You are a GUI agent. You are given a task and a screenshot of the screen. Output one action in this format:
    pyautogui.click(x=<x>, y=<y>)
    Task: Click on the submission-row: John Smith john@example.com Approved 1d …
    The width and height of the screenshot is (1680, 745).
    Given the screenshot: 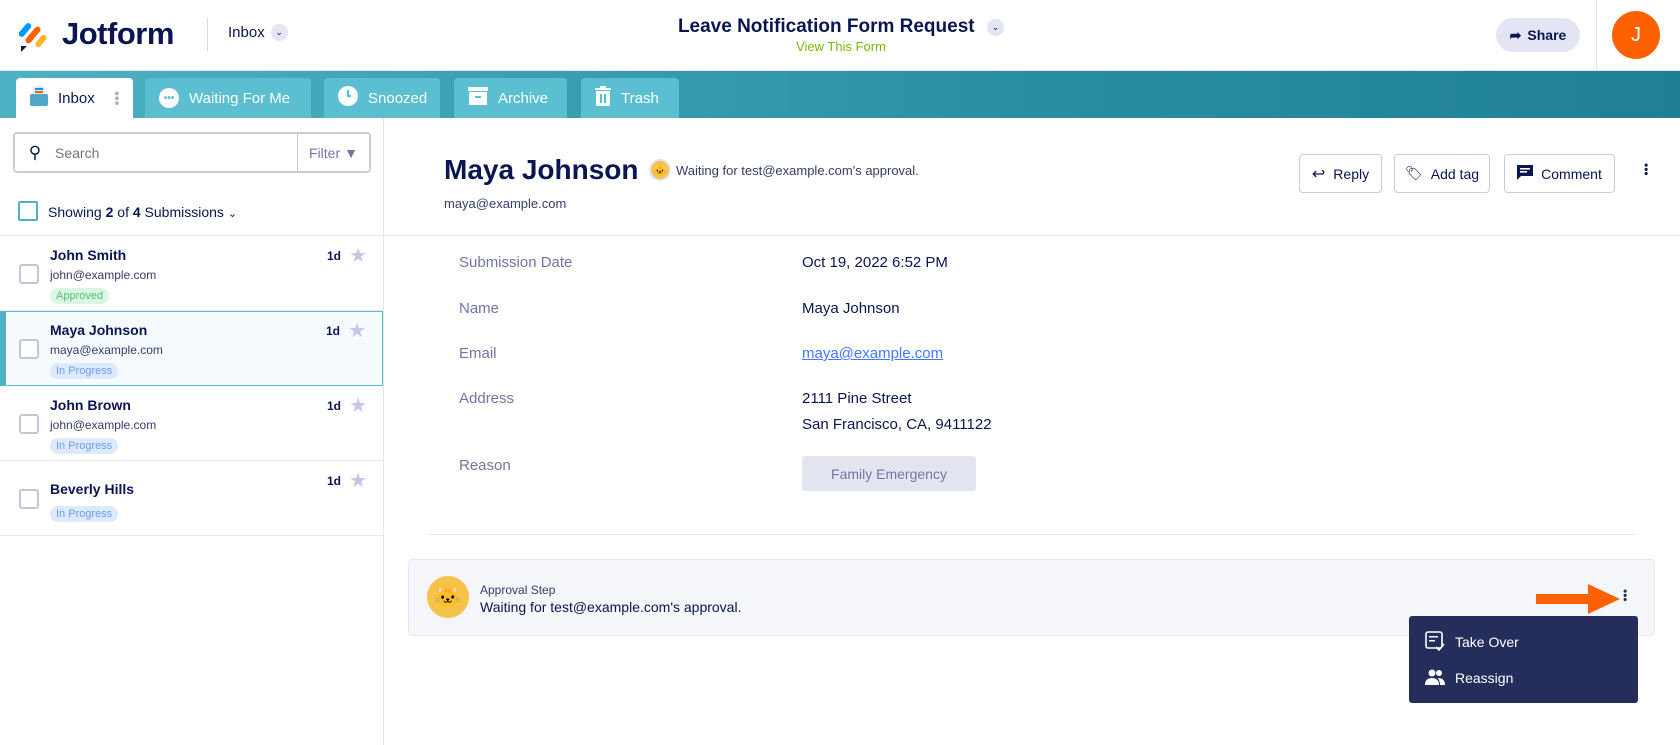 What is the action you would take?
    pyautogui.click(x=191, y=273)
    